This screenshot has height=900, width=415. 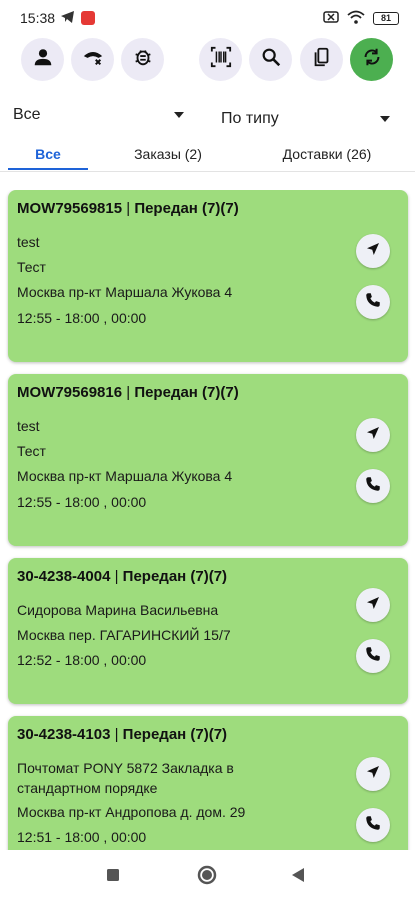 What do you see at coordinates (70, 208) in the screenshot?
I see `card-code: MOW79569815` at bounding box center [70, 208].